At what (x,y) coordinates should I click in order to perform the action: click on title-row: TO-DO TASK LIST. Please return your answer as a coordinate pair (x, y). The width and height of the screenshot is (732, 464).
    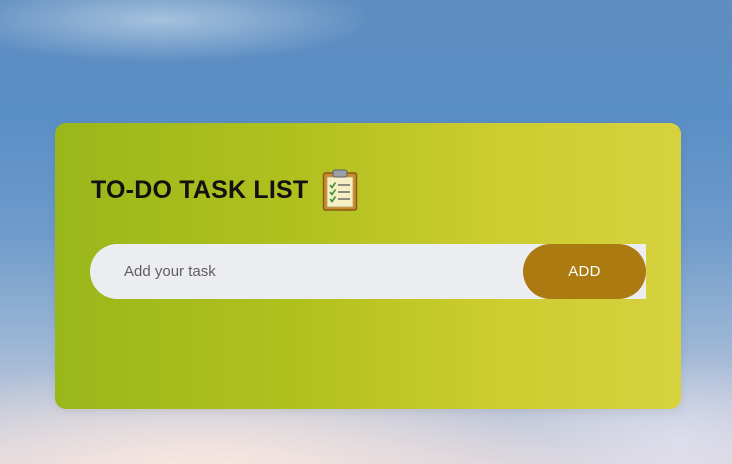
    Looking at the image, I should click on (224, 190).